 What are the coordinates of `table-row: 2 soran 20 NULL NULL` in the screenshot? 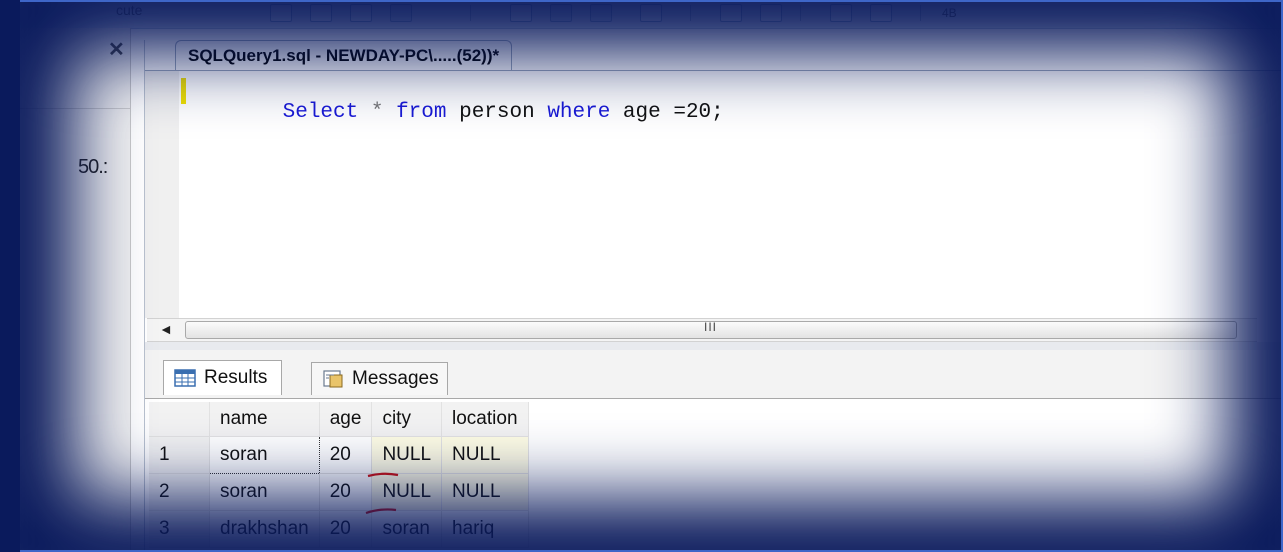 It's located at (339, 492).